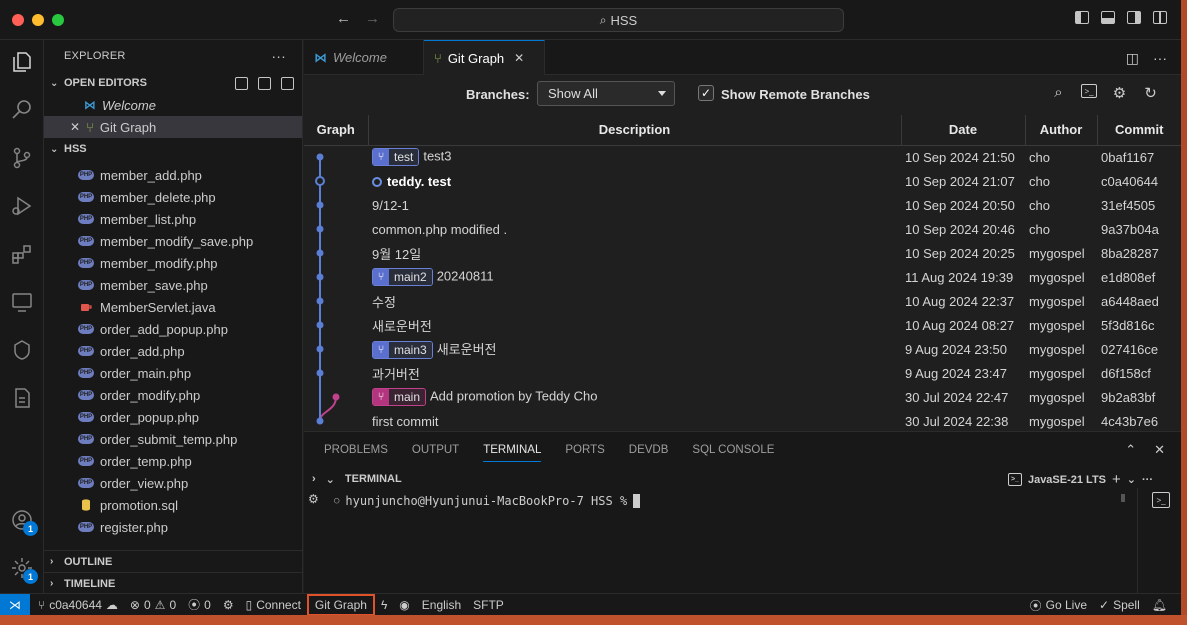 This screenshot has width=1187, height=625. I want to click on branch-ref-badge: ⑂ test, so click(396, 157).